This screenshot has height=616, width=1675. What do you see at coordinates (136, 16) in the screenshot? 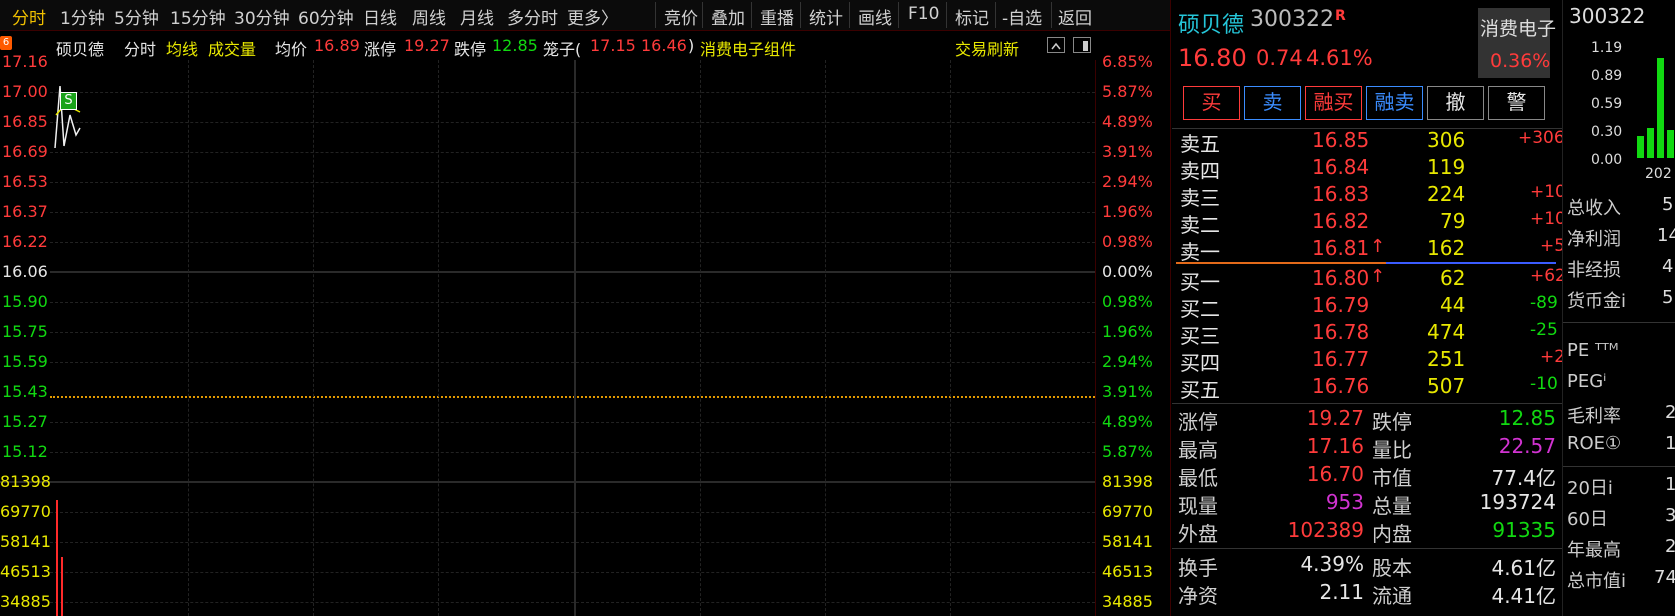
I see `tab-5min: 5分钟` at bounding box center [136, 16].